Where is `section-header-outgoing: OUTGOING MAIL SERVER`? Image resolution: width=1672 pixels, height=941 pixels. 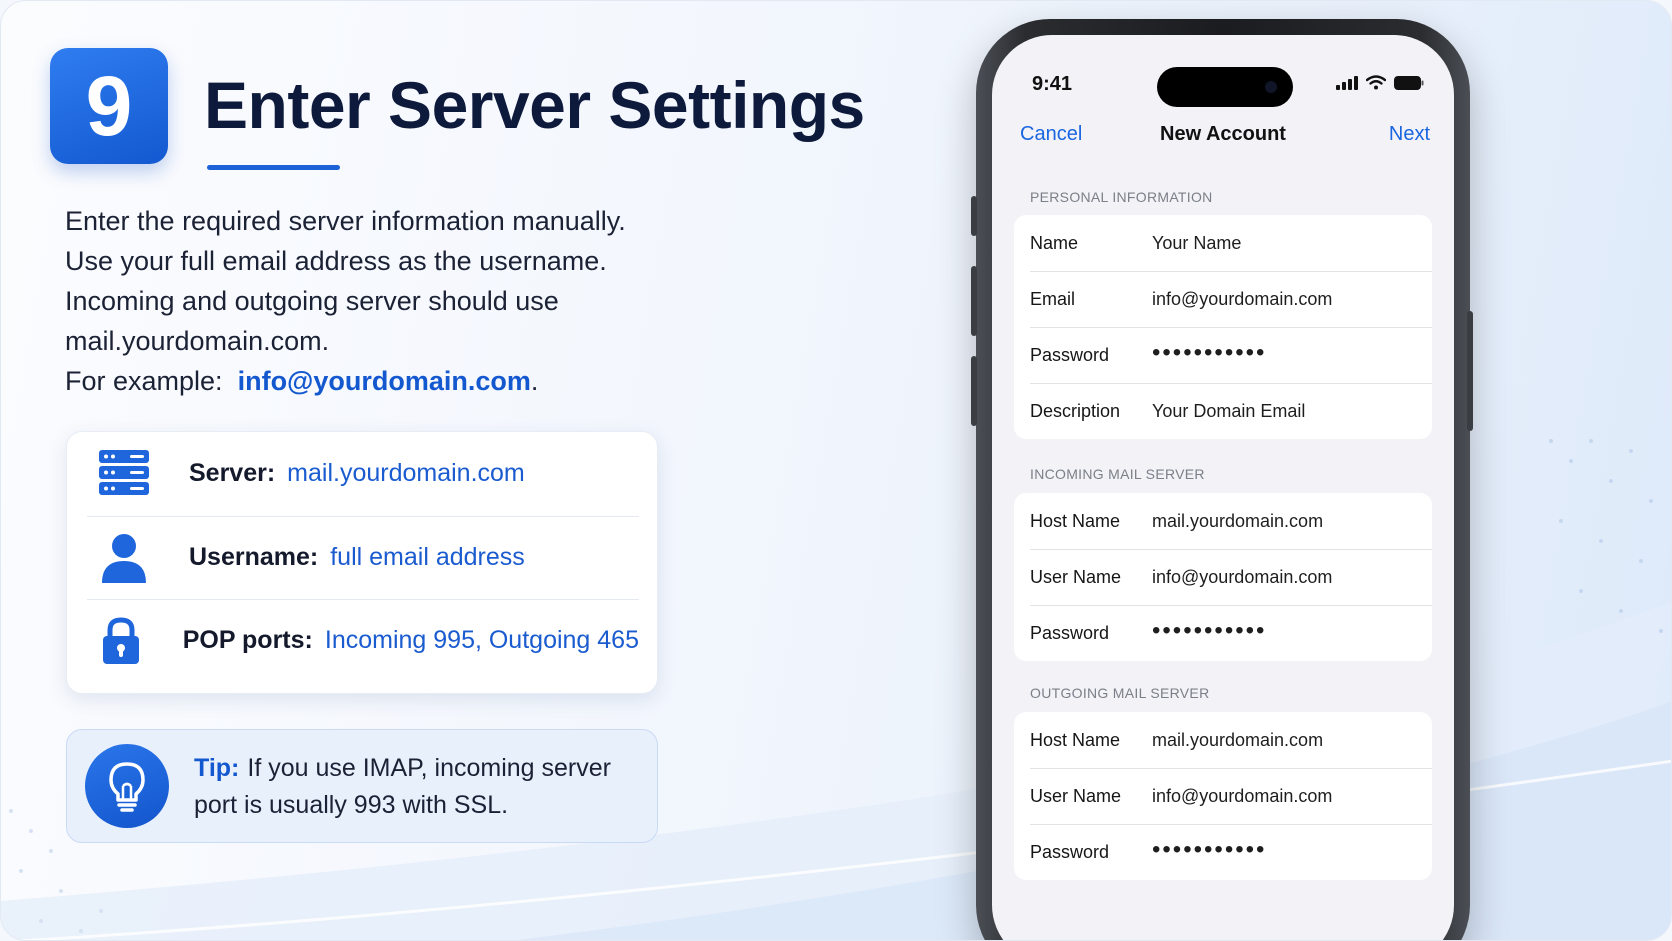 section-header-outgoing: OUTGOING MAIL SERVER is located at coordinates (1120, 693).